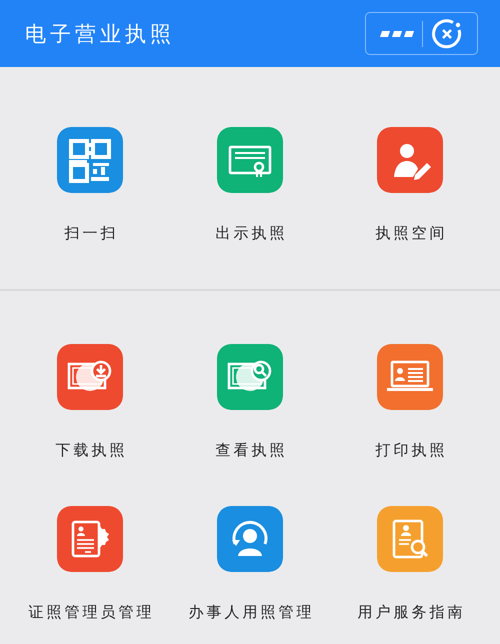 This screenshot has height=644, width=500. I want to click on tile-label: 扫一扫, so click(90, 233).